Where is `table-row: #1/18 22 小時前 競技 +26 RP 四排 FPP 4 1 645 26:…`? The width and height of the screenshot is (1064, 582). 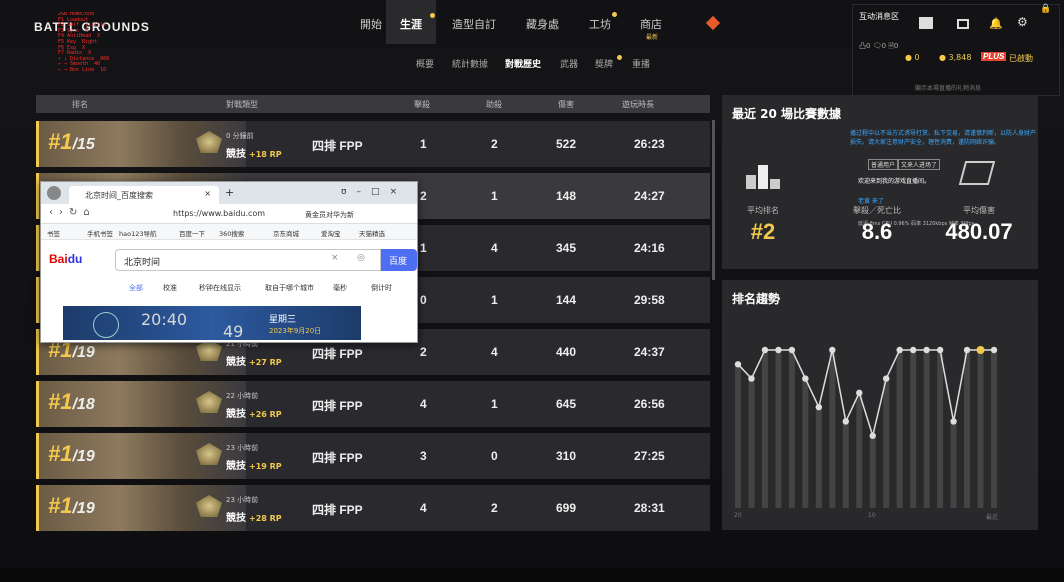 table-row: #1/18 22 小時前 競技 +26 RP 四排 FPP 4 1 645 26:… is located at coordinates (373, 404).